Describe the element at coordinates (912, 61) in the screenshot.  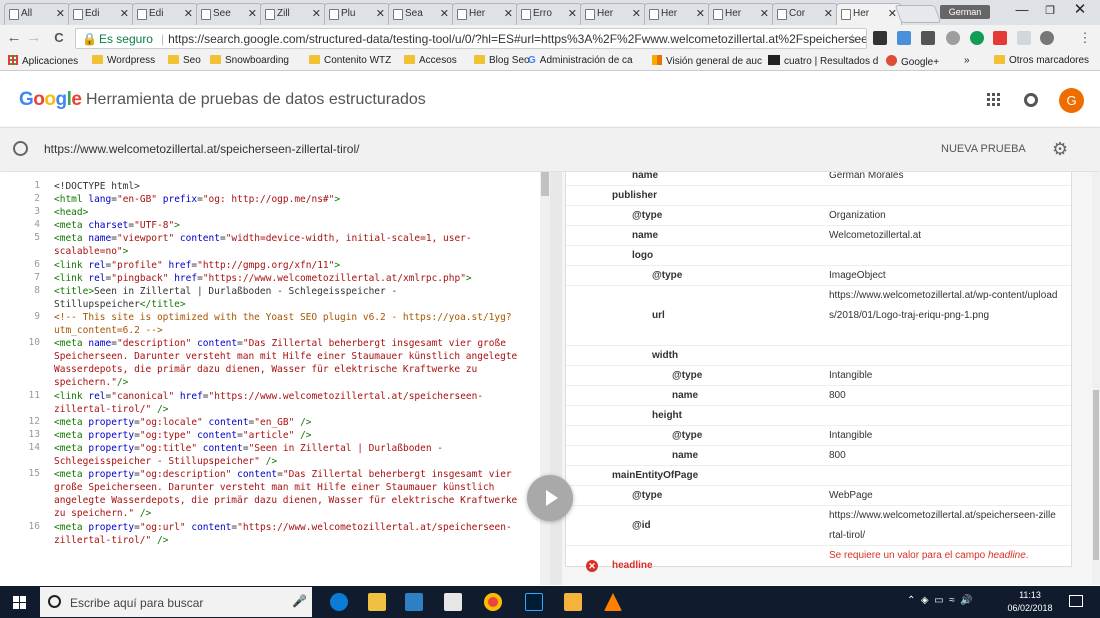
I see `bookmark-item: Google+` at that location.